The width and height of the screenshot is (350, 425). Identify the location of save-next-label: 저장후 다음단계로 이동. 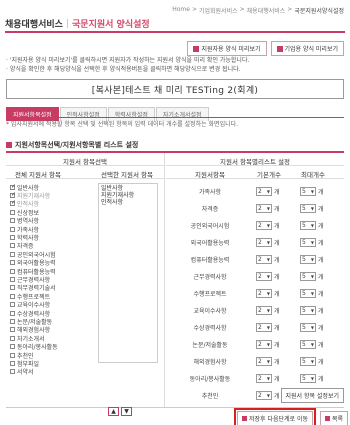
(279, 419).